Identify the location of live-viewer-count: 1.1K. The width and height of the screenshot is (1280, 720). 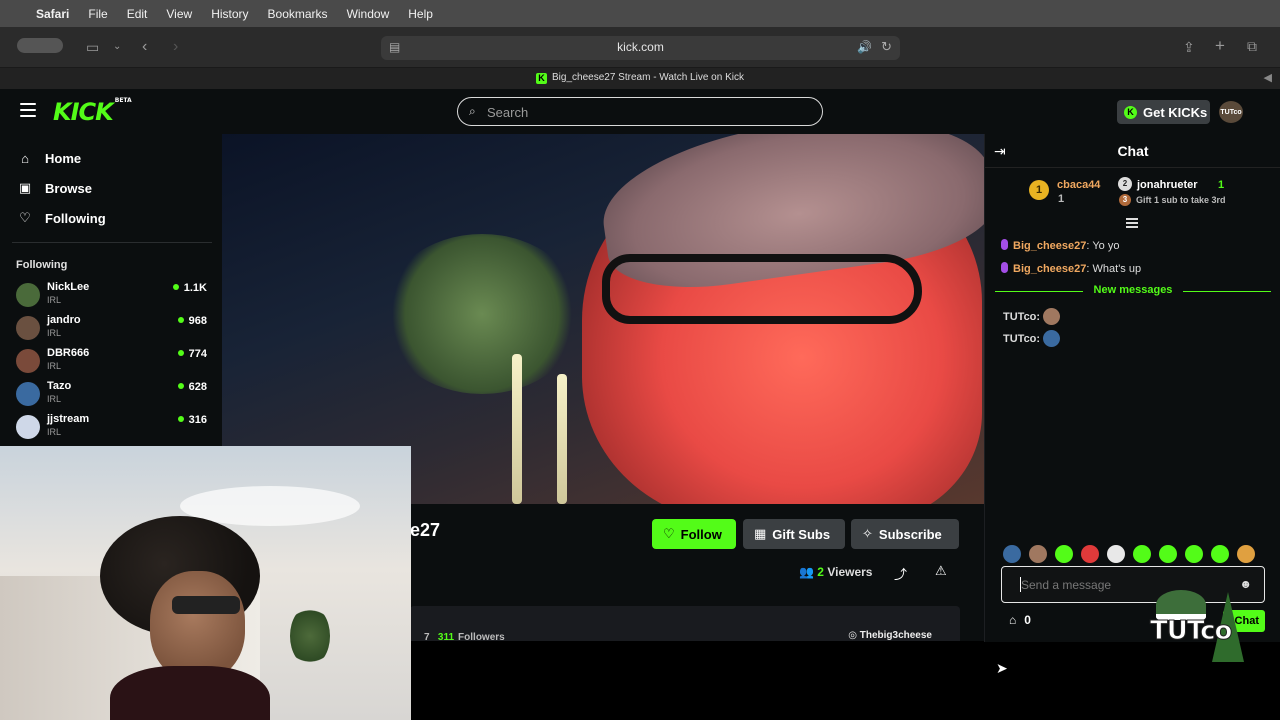
(190, 288).